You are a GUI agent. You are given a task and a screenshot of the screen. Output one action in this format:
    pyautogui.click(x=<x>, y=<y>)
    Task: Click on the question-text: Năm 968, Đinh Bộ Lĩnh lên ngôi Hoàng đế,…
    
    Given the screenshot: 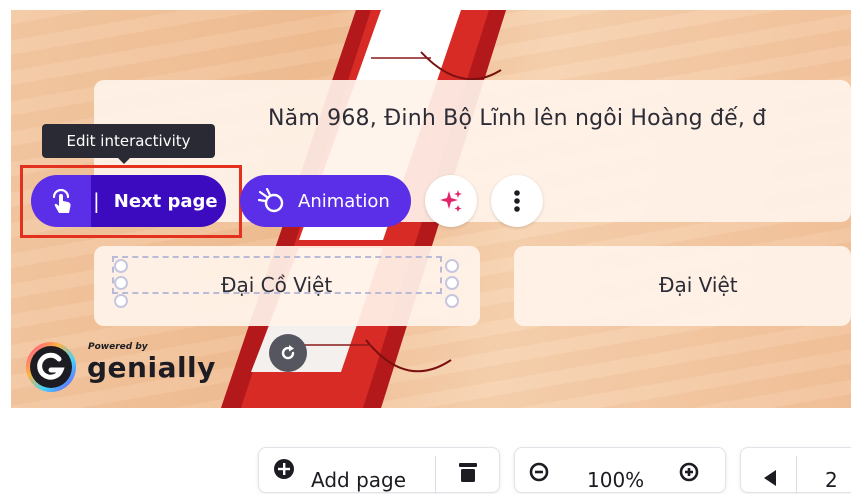 What is the action you would take?
    pyautogui.click(x=517, y=118)
    